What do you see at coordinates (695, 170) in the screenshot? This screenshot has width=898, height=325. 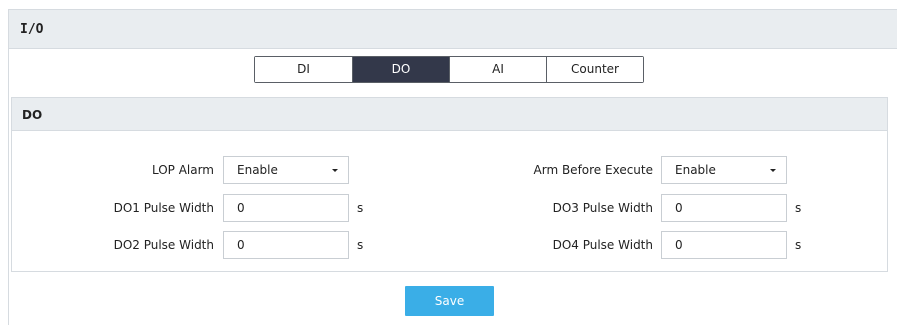 I see `arm-before-execute-value: Enable` at bounding box center [695, 170].